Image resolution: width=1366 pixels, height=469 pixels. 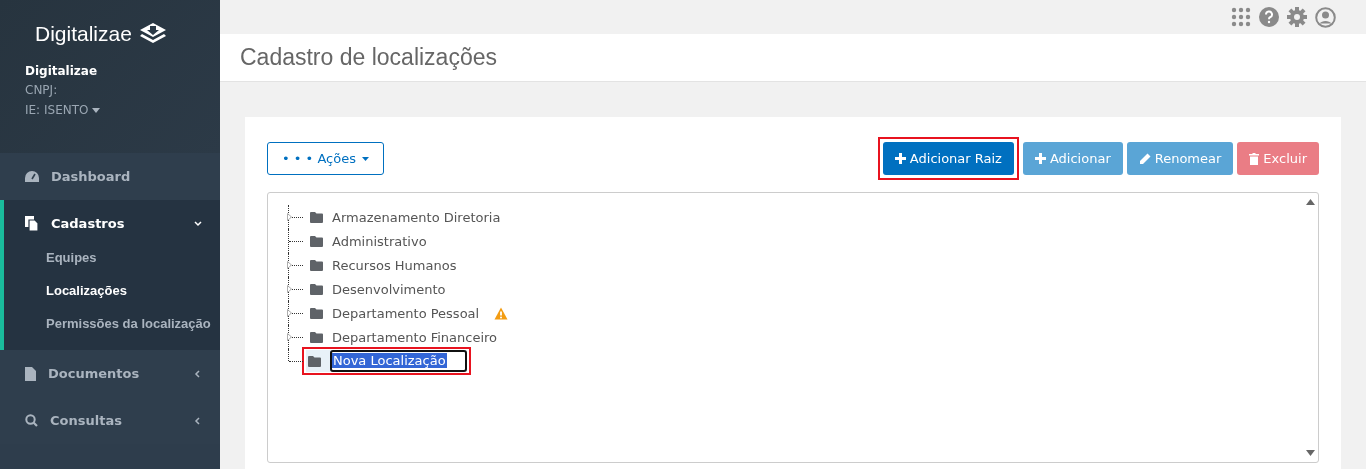 What do you see at coordinates (32, 176) in the screenshot?
I see `gauge-icon` at bounding box center [32, 176].